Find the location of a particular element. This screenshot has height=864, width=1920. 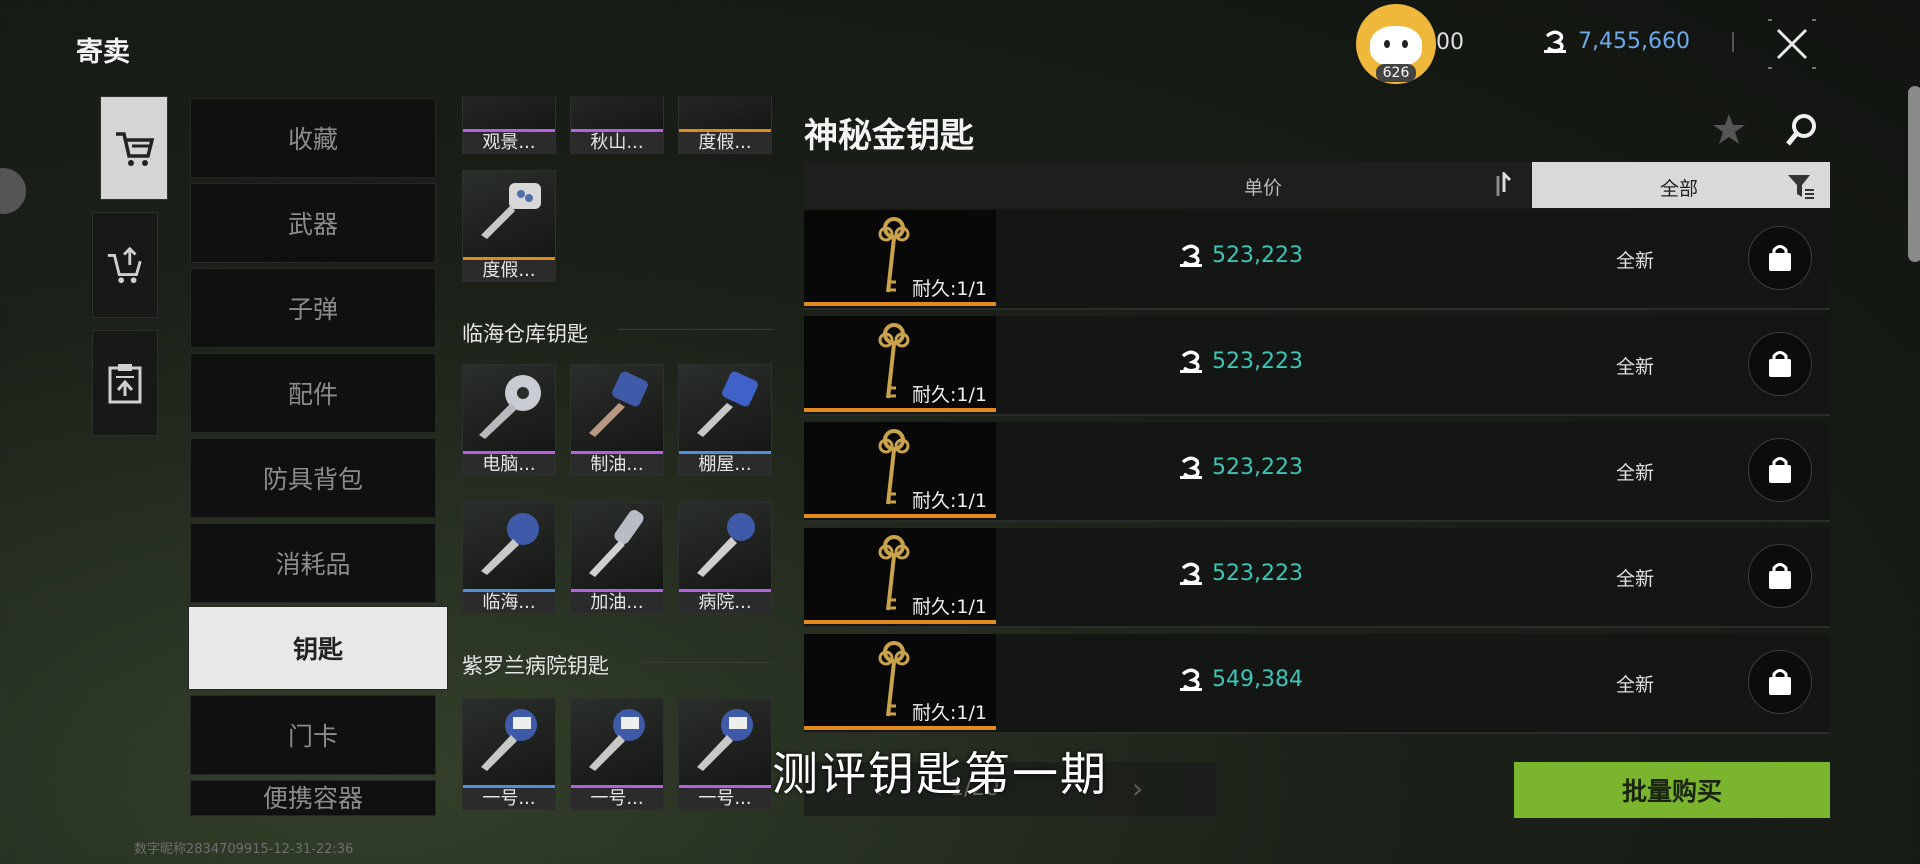

avatar: 626 is located at coordinates (1396, 44).